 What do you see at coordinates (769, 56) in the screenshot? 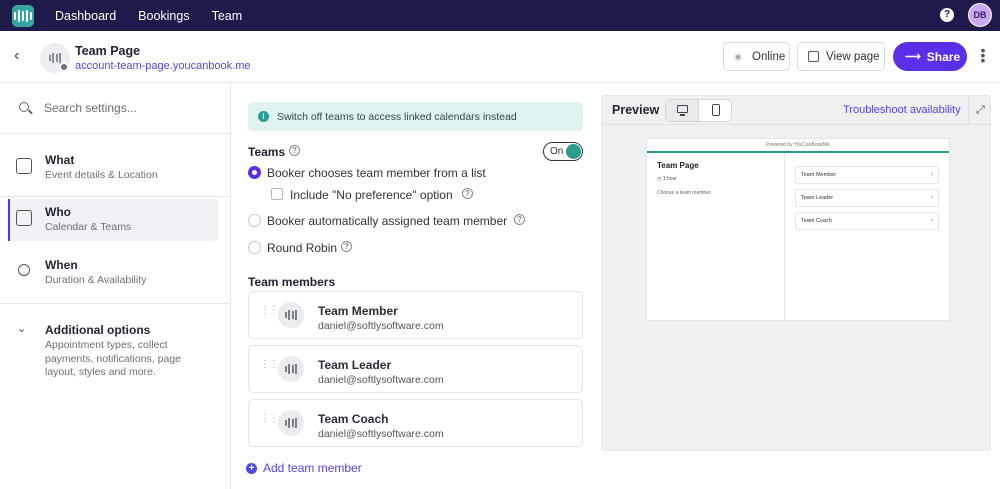
I see `online-label: Online` at bounding box center [769, 56].